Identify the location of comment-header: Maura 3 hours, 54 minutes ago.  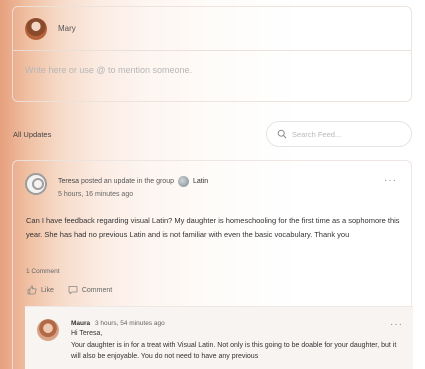
(236, 323).